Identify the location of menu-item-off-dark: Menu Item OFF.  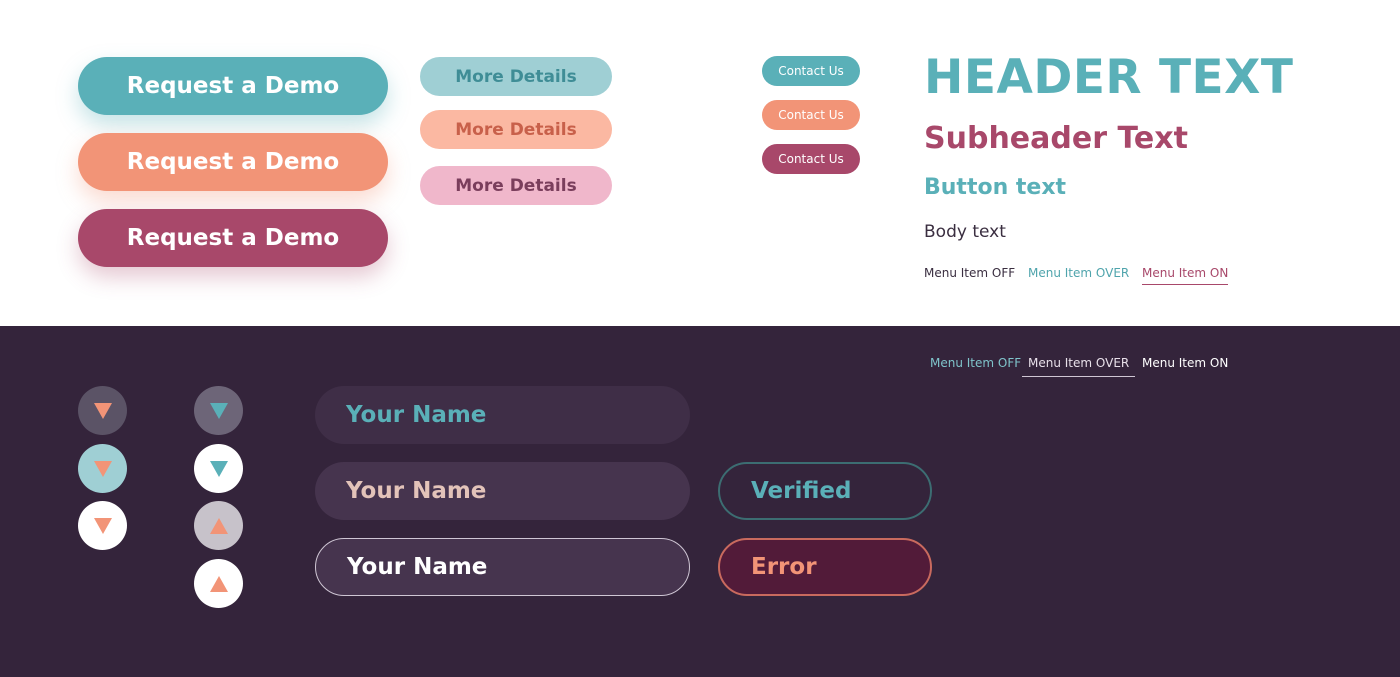
(975, 363).